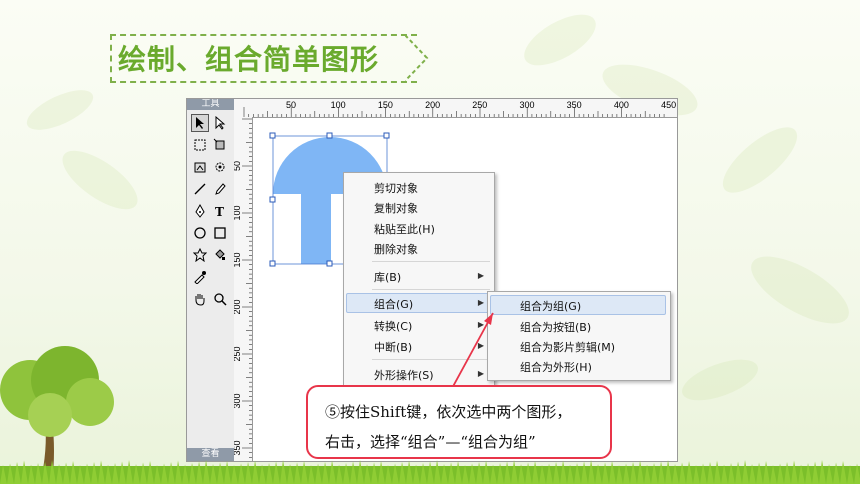  Describe the element at coordinates (459, 422) in the screenshot. I see `instruction-callout: ⑤按住Shift键，依次选中两个图形， 右击，选择“组合”—“组合为组”` at that location.